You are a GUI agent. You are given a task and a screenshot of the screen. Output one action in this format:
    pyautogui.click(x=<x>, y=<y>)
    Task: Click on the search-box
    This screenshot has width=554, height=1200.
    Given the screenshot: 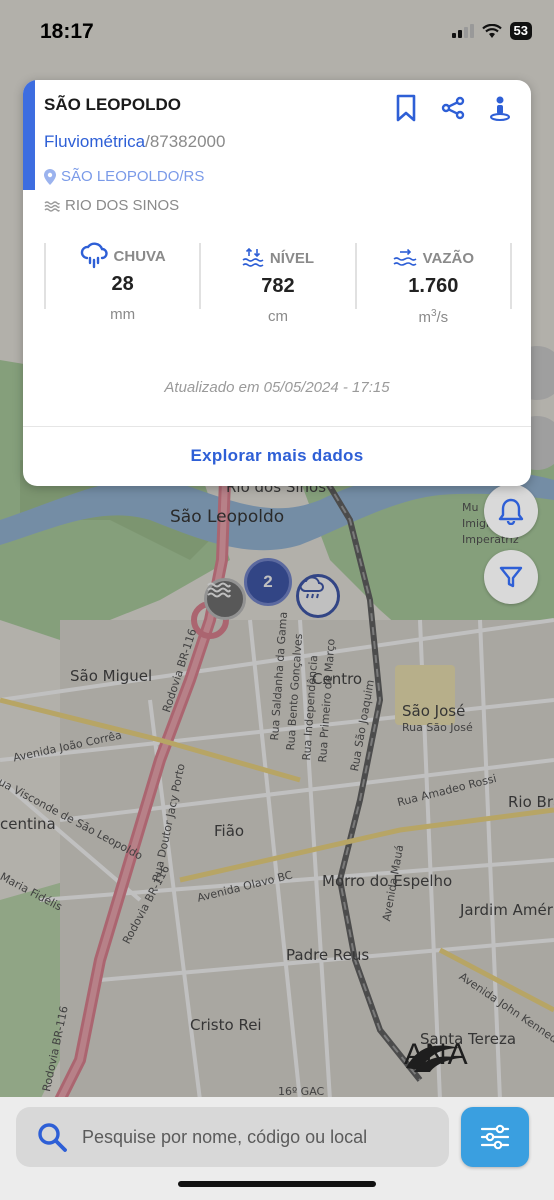 What is the action you would take?
    pyautogui.click(x=232, y=1137)
    